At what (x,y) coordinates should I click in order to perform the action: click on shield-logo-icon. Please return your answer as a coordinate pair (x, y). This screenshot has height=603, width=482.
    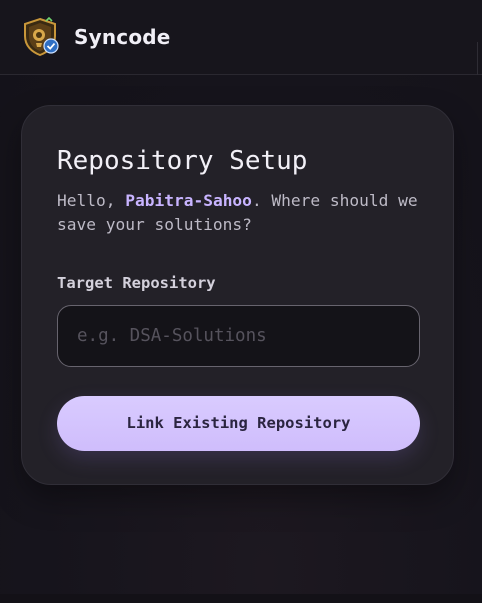
    Looking at the image, I should click on (41, 37).